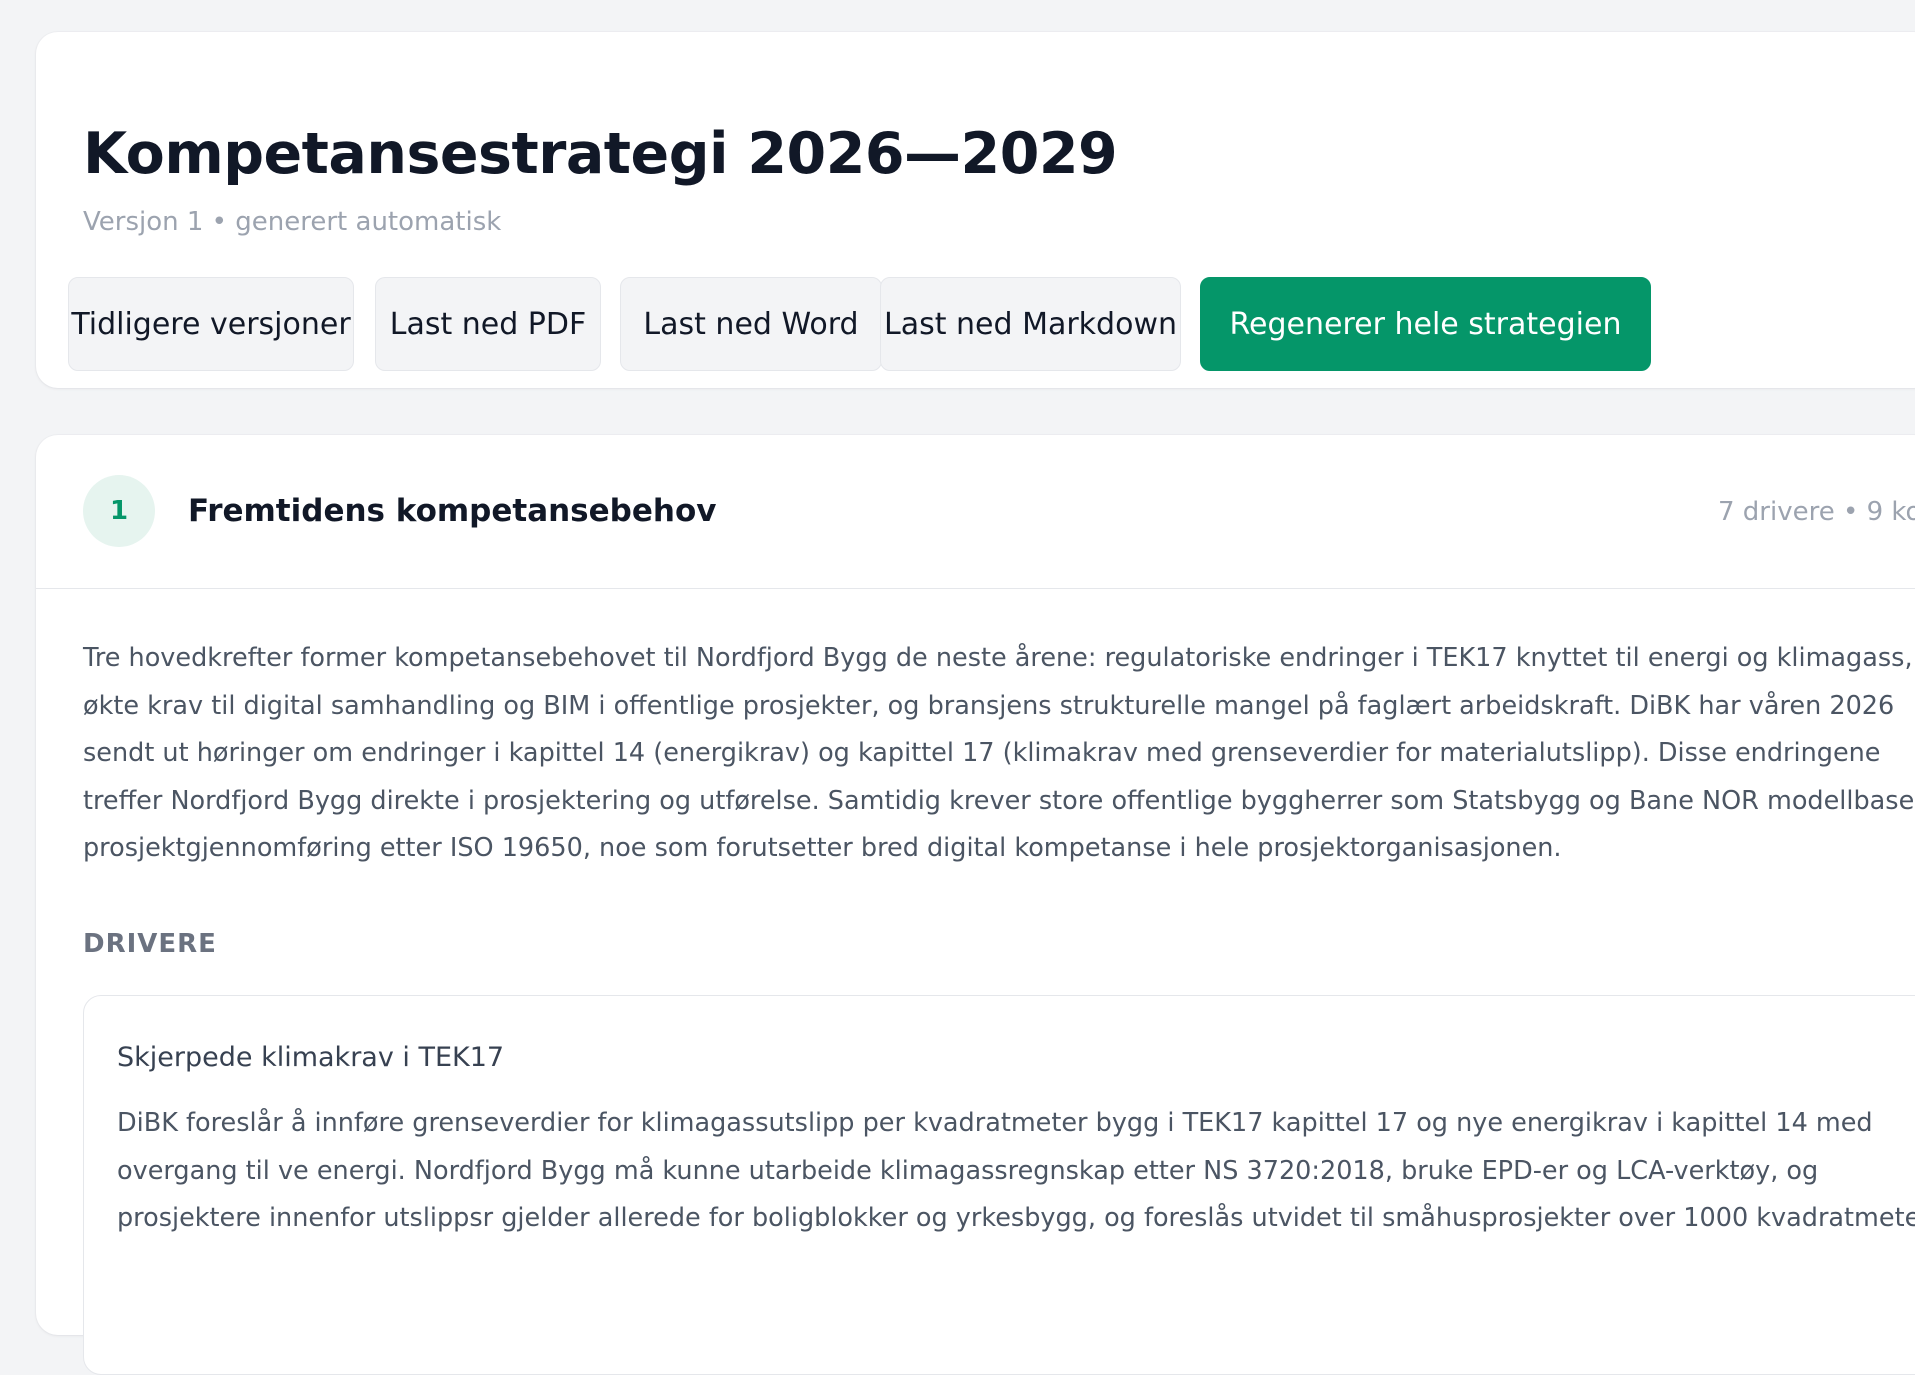 This screenshot has width=1915, height=1375. I want to click on version-subtitle: Versjon 1 • generert automatisk, so click(292, 222).